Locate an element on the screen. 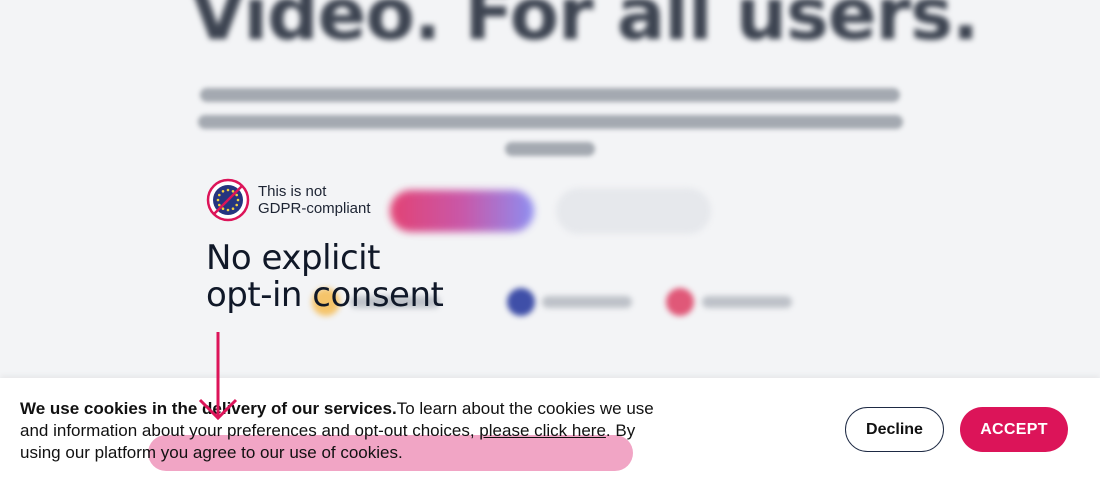 The width and height of the screenshot is (1100, 484). background-headline: Video. For all users. is located at coordinates (584, 28).